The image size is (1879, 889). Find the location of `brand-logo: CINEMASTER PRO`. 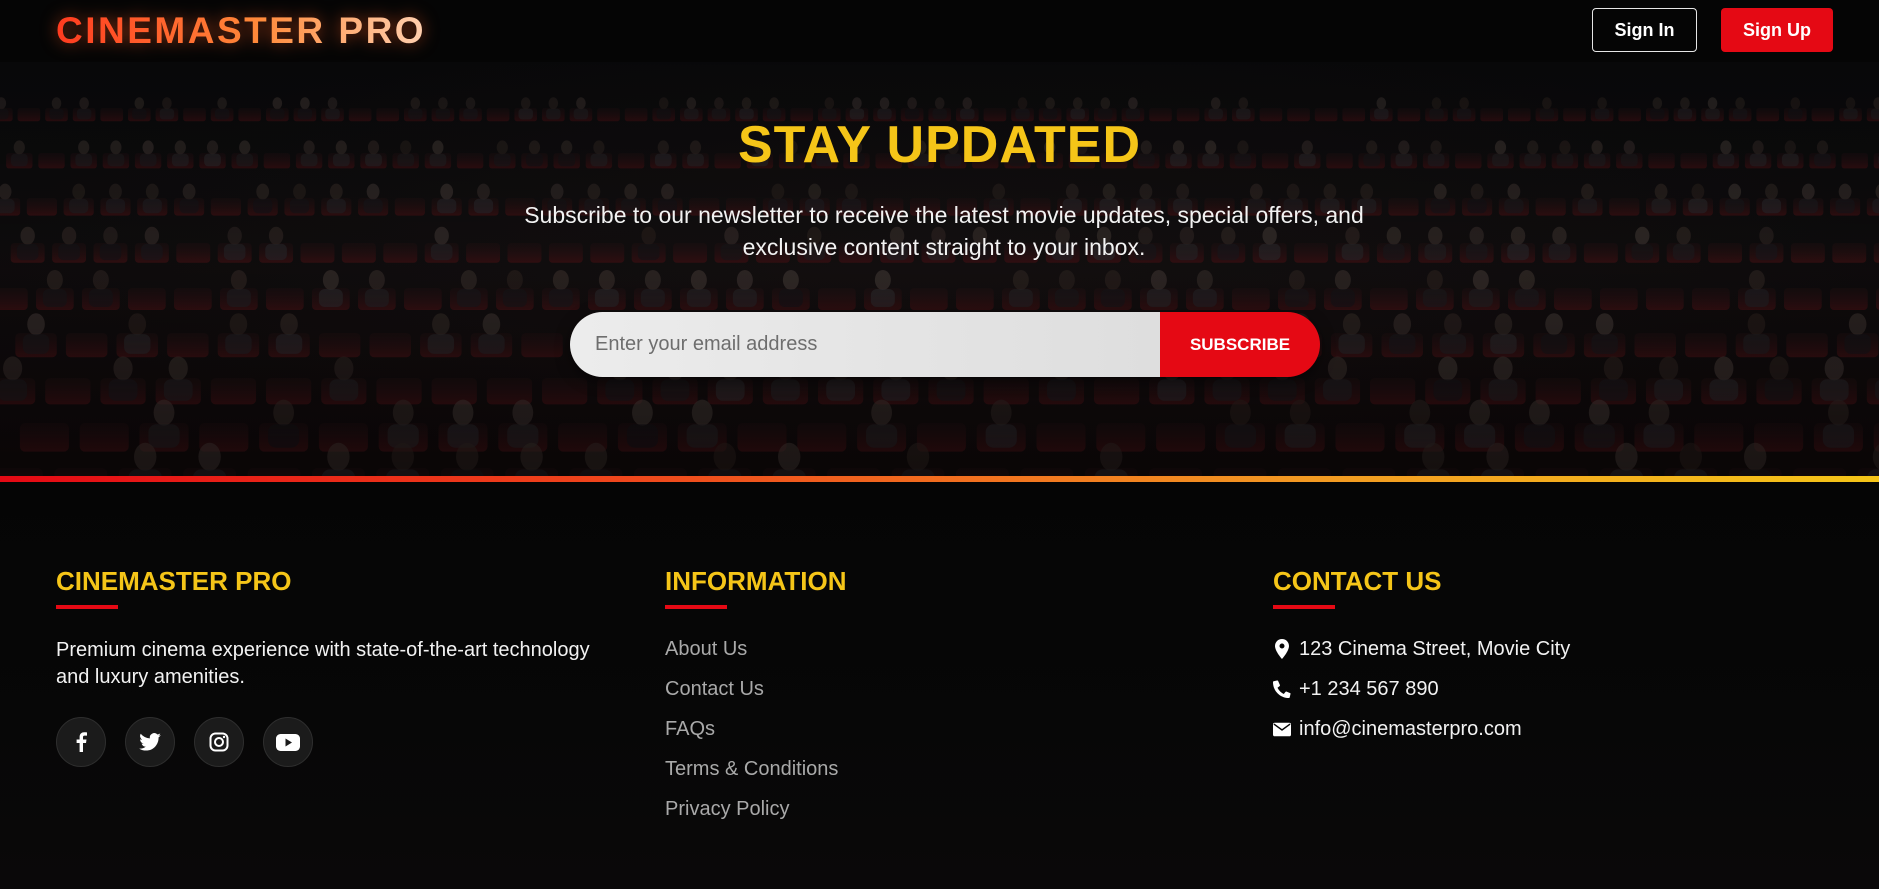

brand-logo: CINEMASTER PRO is located at coordinates (241, 31).